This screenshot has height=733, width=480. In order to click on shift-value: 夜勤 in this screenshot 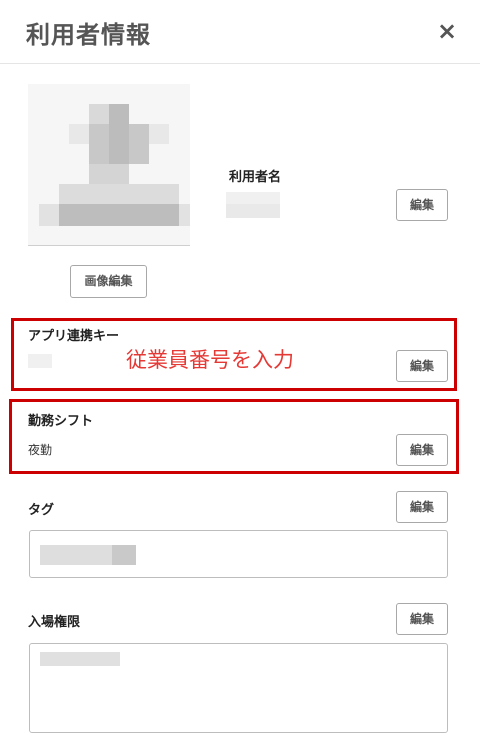, I will do `click(40, 450)`.